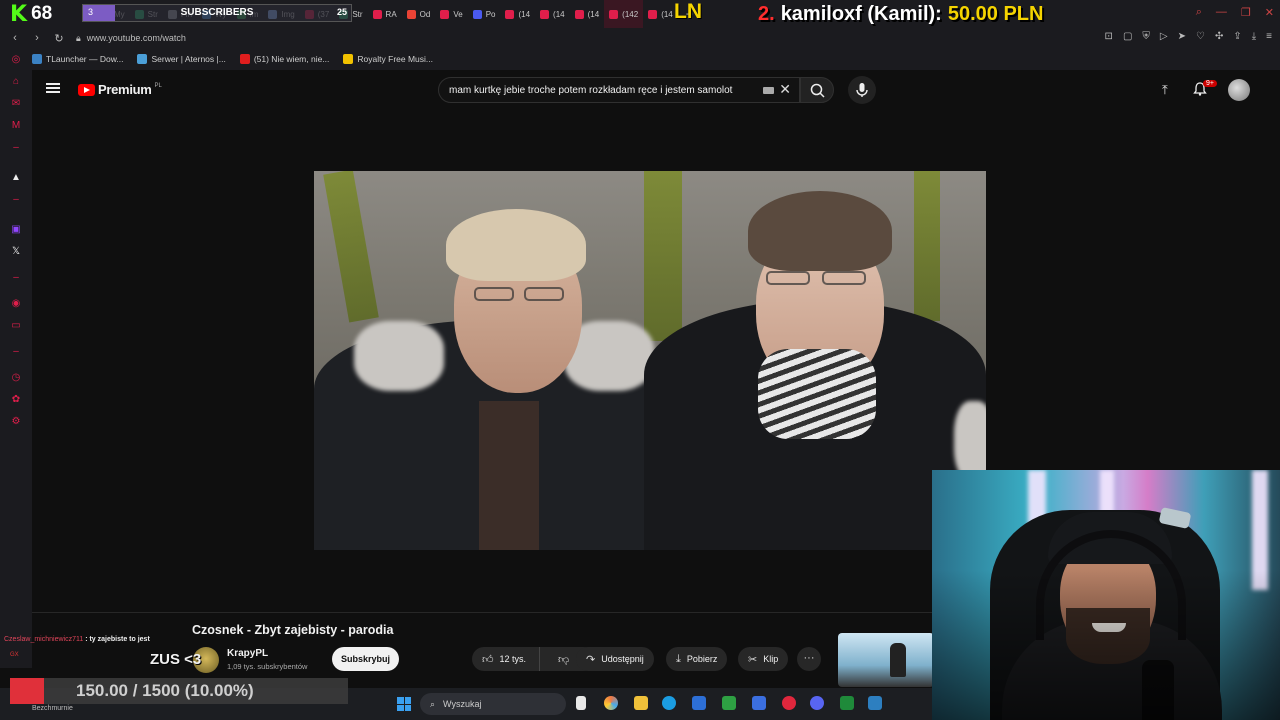  I want to click on messenger-icon: ✉, so click(16, 104).